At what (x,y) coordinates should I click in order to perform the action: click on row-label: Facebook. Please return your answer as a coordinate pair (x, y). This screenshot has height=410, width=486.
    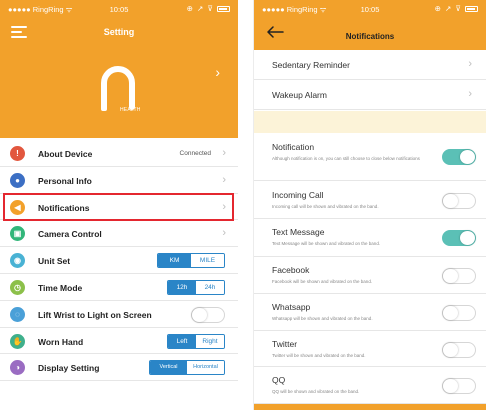
    Looking at the image, I should click on (291, 270).